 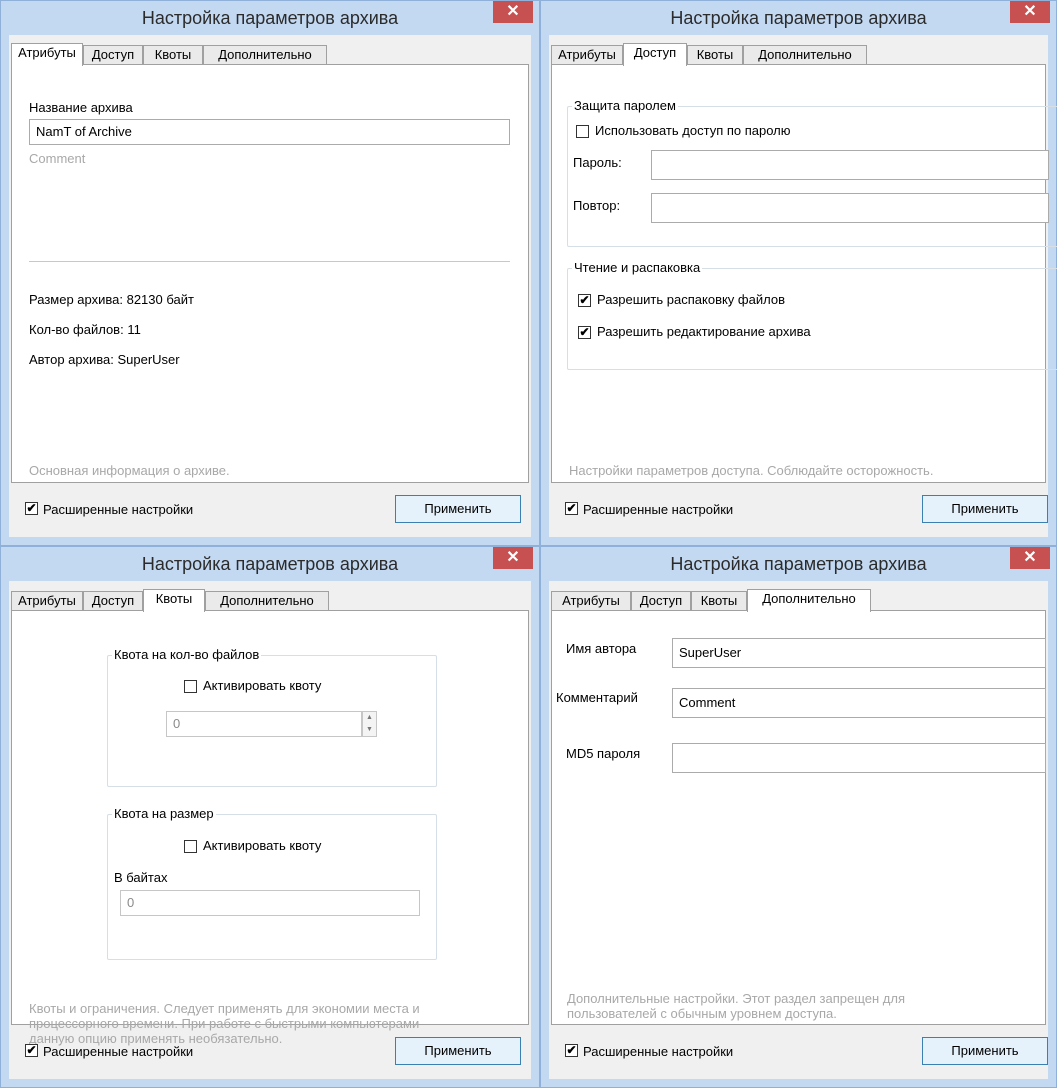 I want to click on use-password-checkbox, so click(x=582, y=131).